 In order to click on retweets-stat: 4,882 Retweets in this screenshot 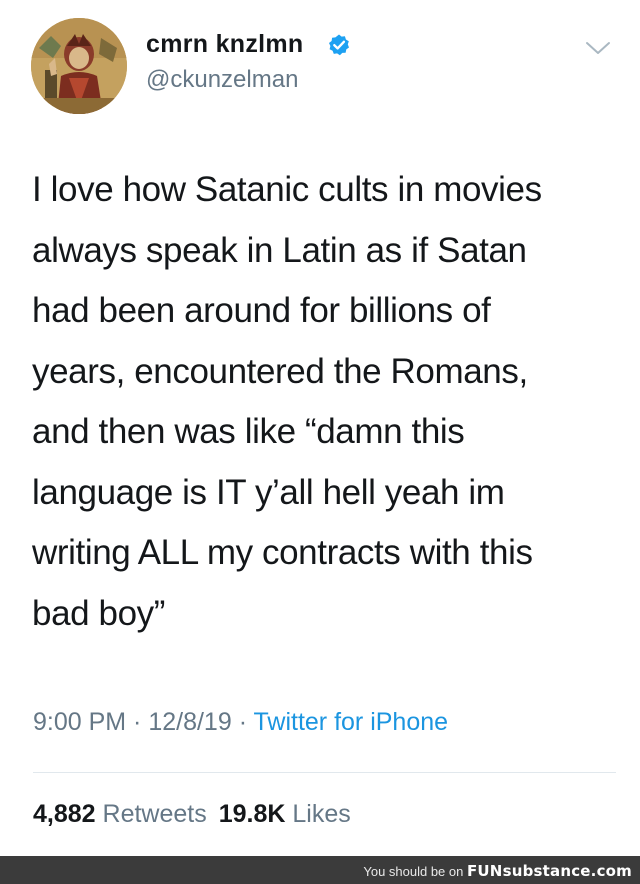, I will do `click(120, 814)`.